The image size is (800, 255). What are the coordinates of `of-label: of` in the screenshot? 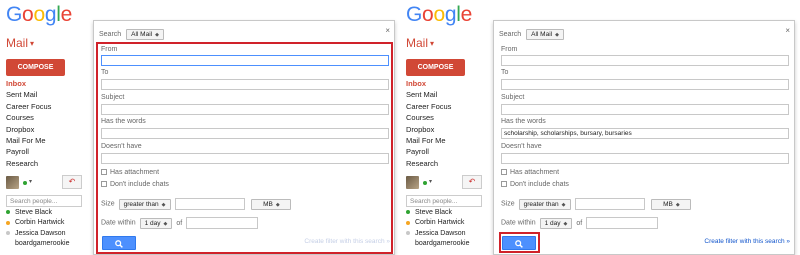 It's located at (579, 223).